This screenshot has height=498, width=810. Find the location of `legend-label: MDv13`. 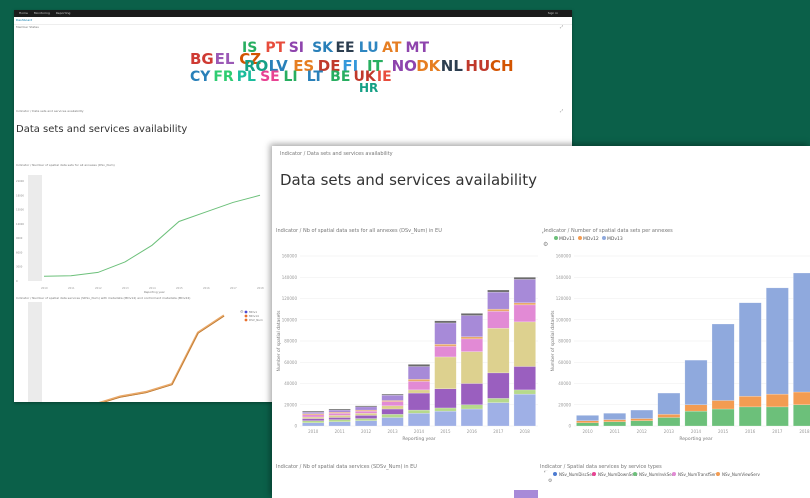

legend-label: MDv13 is located at coordinates (615, 239).